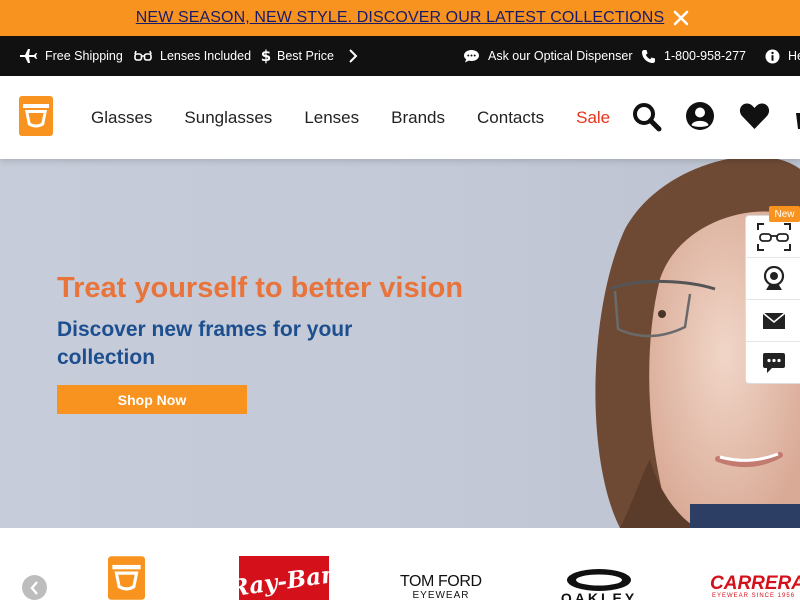 The height and width of the screenshot is (600, 800). I want to click on hero-subtitle: Discover new frames for your collection, so click(205, 343).